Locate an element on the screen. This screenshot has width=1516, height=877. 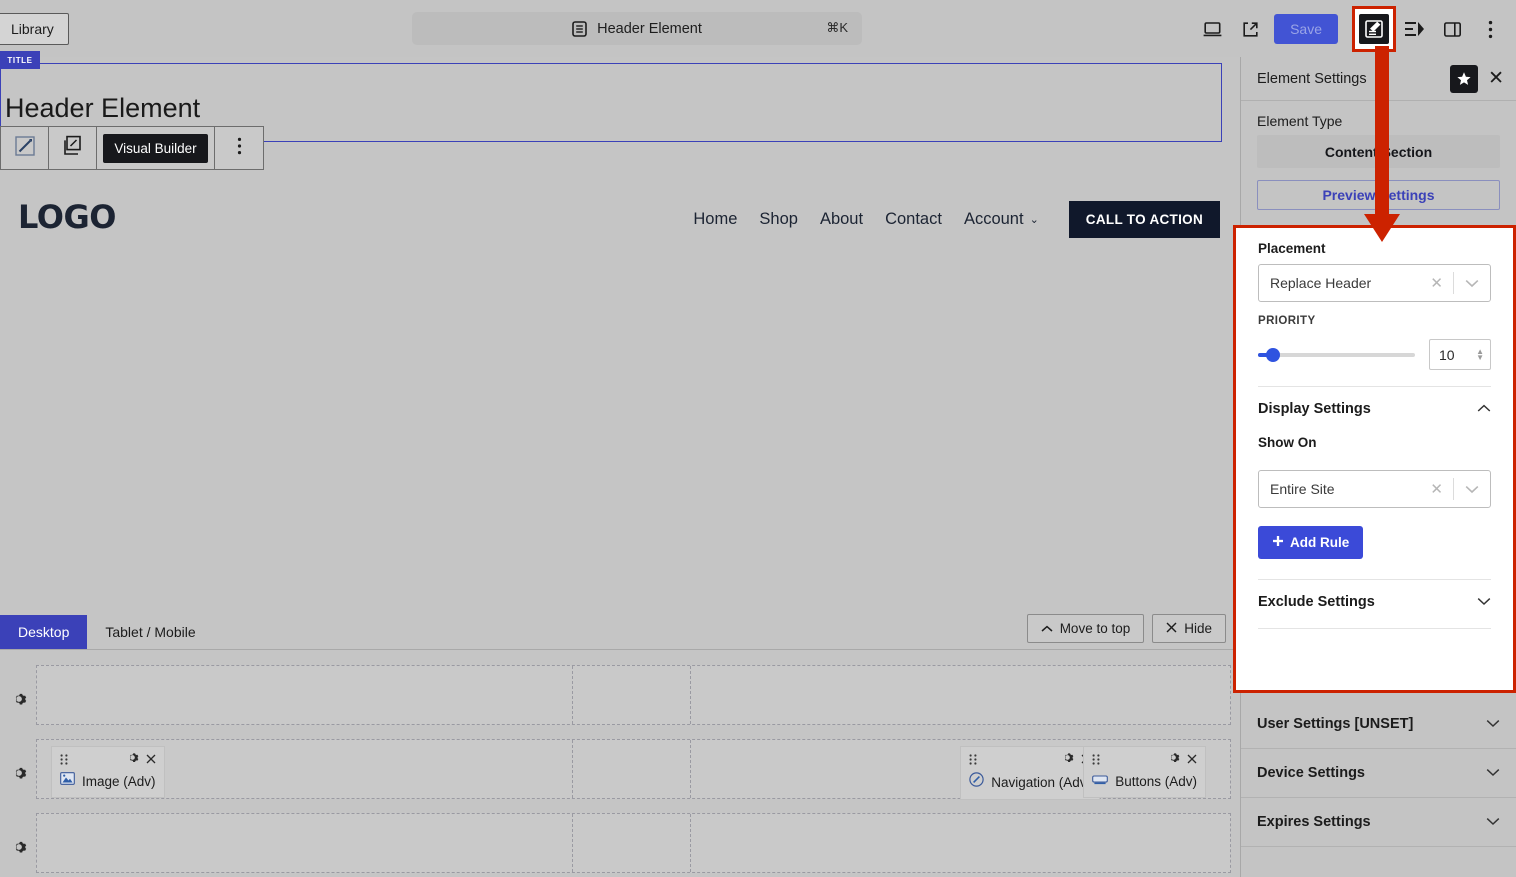
section-device-settings-label: Device Settings is located at coordinates (1311, 773).